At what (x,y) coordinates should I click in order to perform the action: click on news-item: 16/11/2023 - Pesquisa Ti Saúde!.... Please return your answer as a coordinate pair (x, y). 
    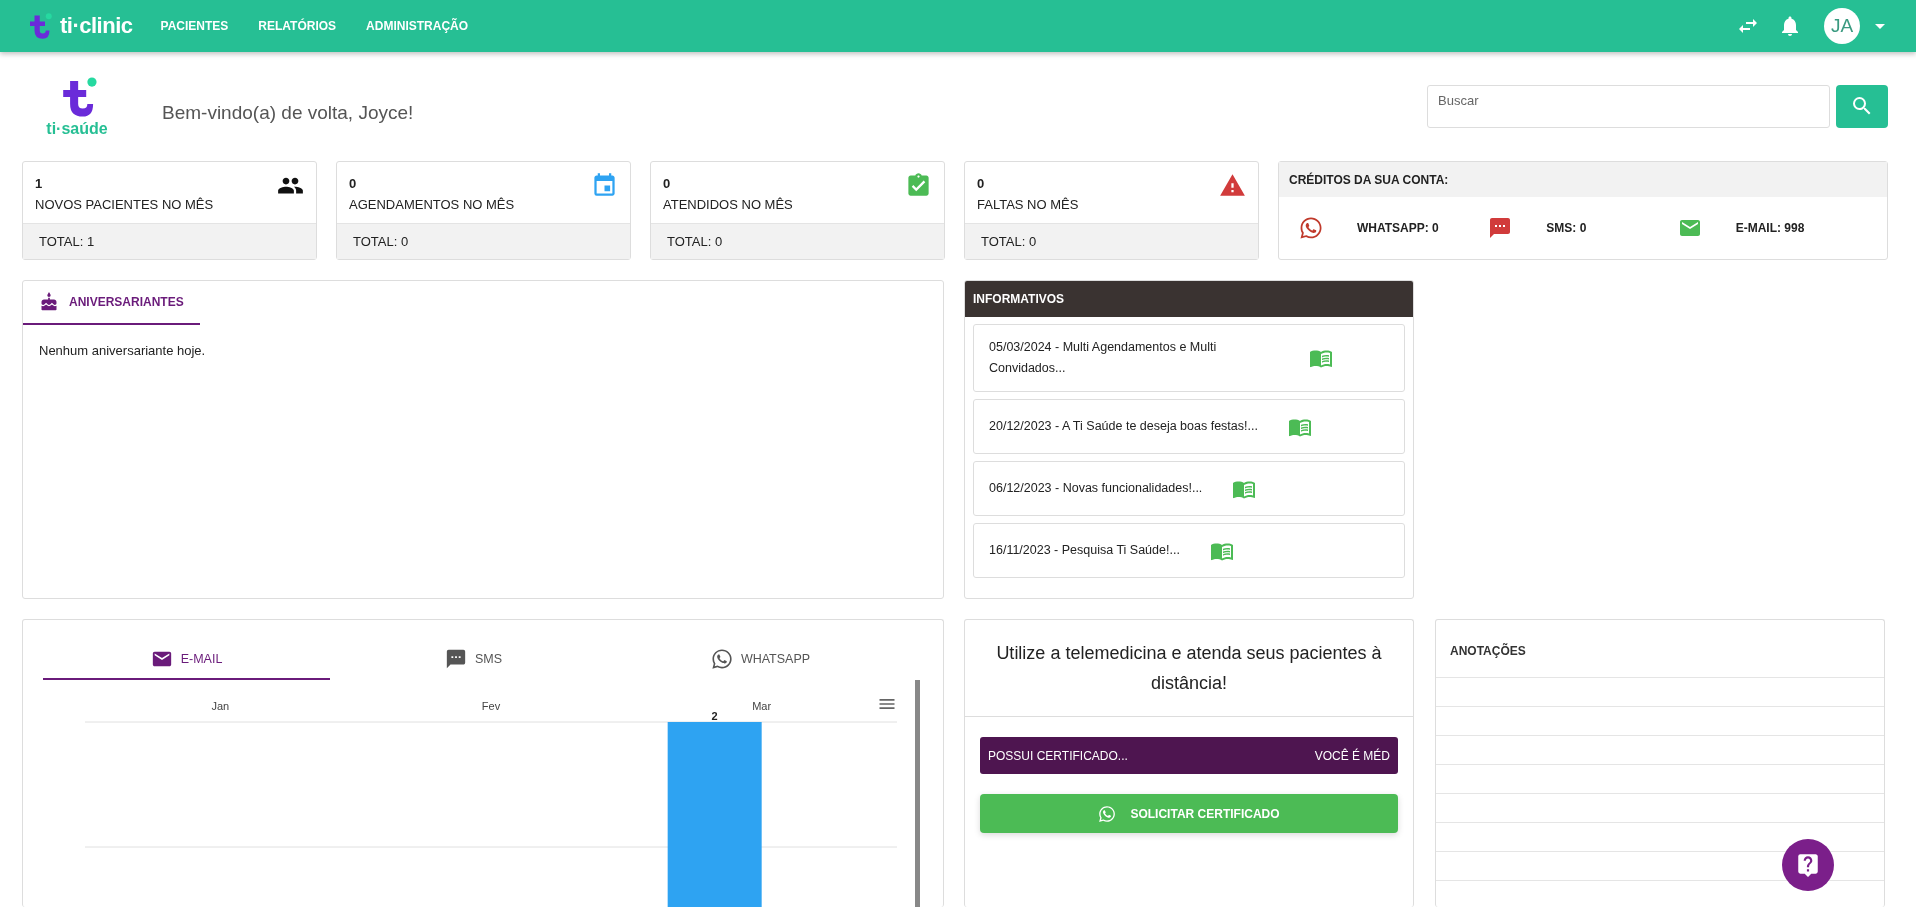
    Looking at the image, I should click on (1189, 550).